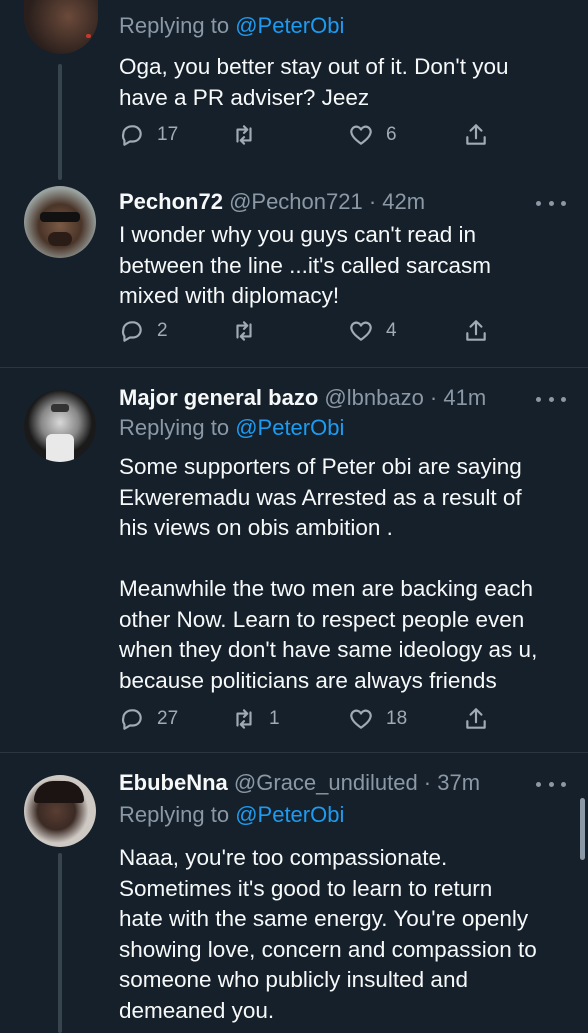  I want to click on retweet-button: 1, so click(255, 719).